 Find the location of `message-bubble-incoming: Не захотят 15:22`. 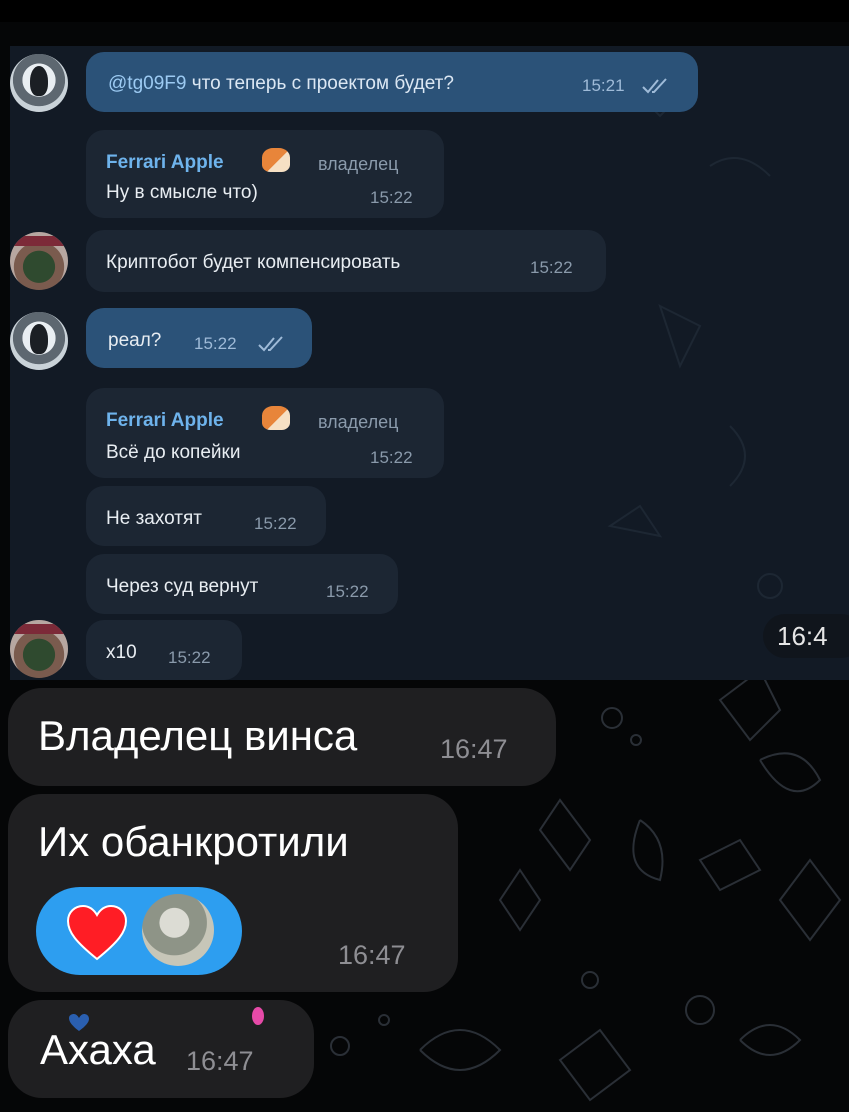

message-bubble-incoming: Не захотят 15:22 is located at coordinates (206, 516).